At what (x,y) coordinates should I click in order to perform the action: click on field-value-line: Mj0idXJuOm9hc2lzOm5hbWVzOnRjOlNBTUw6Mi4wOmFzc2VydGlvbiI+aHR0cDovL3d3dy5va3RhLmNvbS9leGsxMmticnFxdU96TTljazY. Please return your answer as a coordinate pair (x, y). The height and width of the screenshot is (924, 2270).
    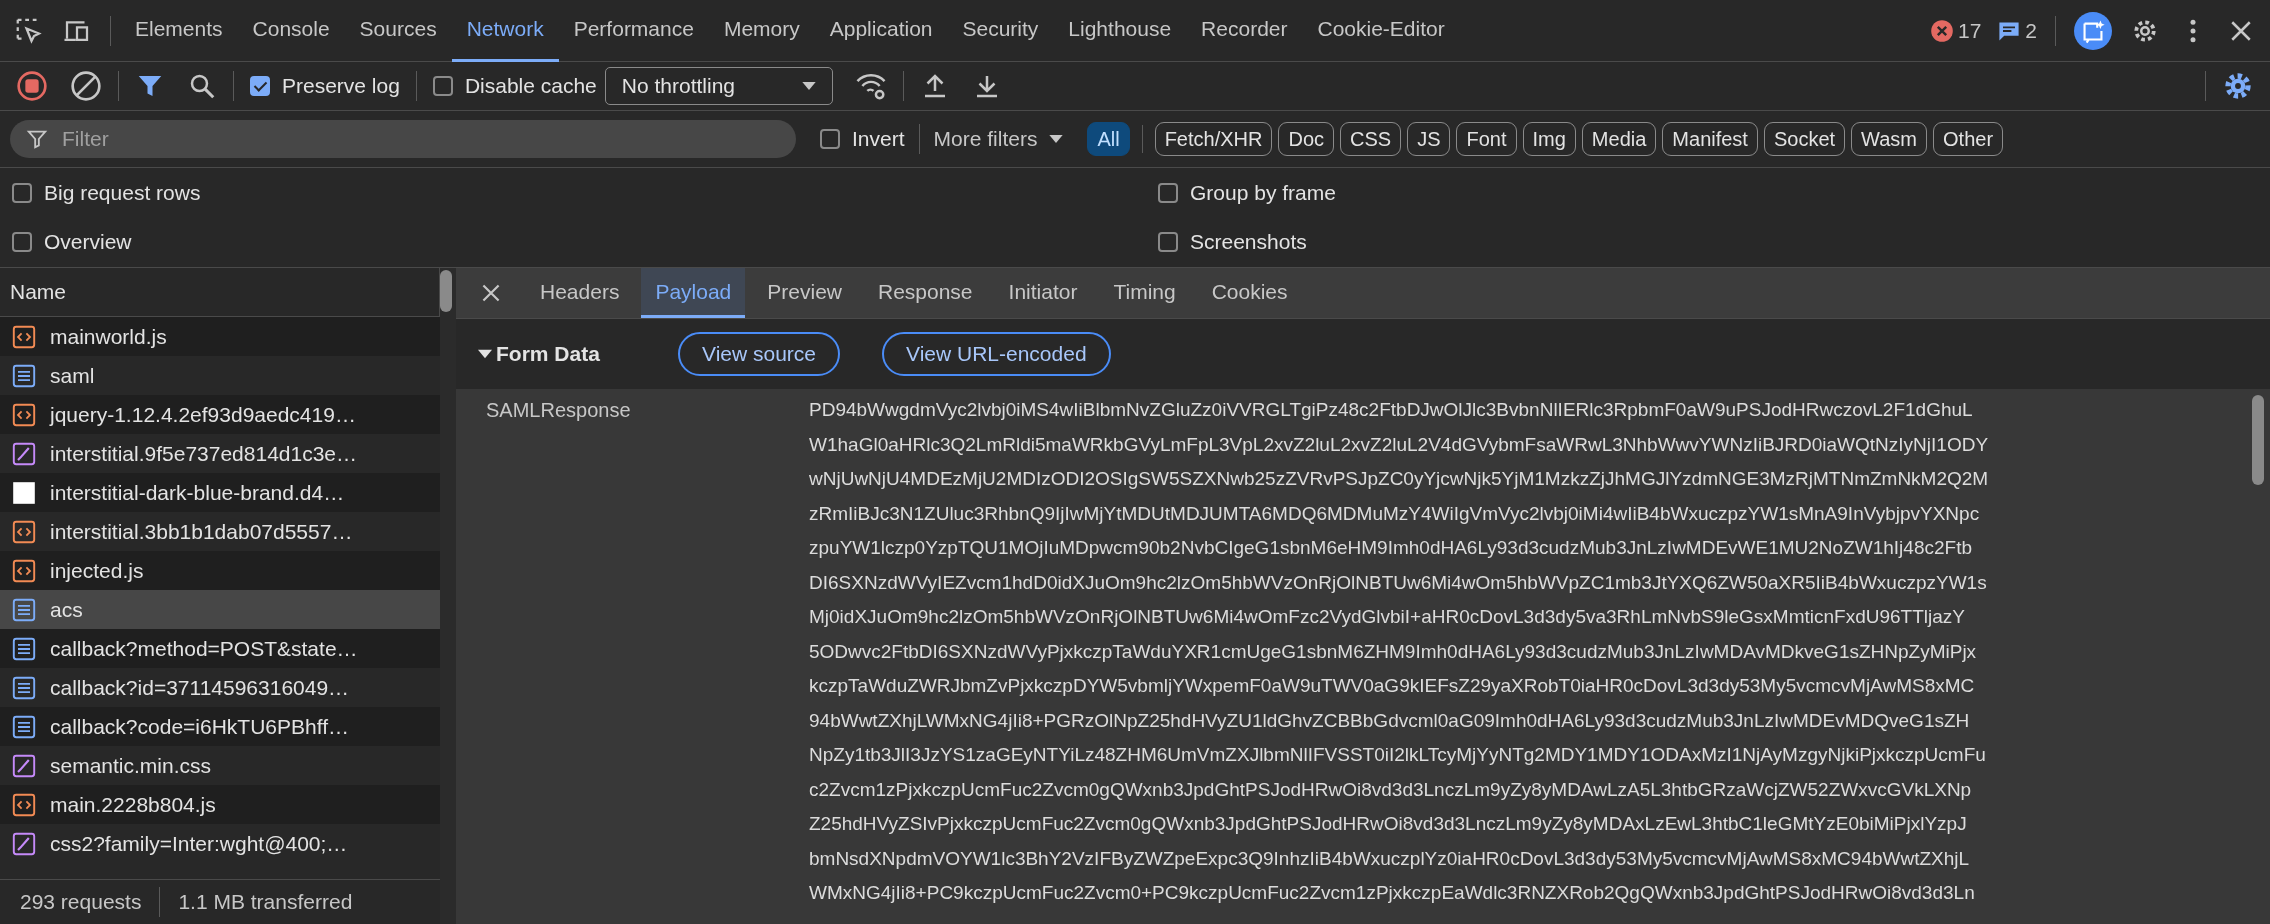
    Looking at the image, I should click on (1387, 617).